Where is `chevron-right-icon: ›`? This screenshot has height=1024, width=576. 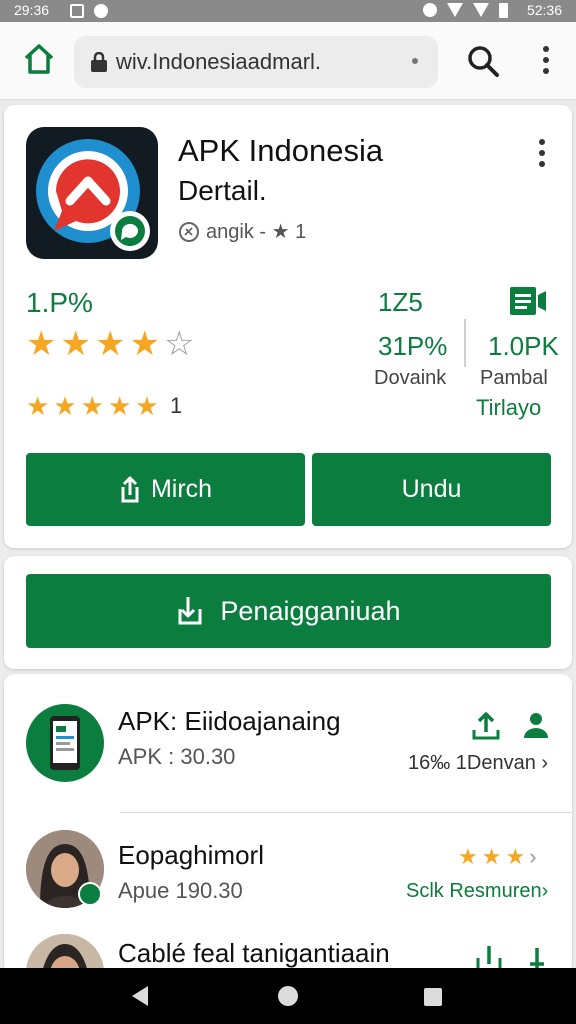 chevron-right-icon: › is located at coordinates (533, 856).